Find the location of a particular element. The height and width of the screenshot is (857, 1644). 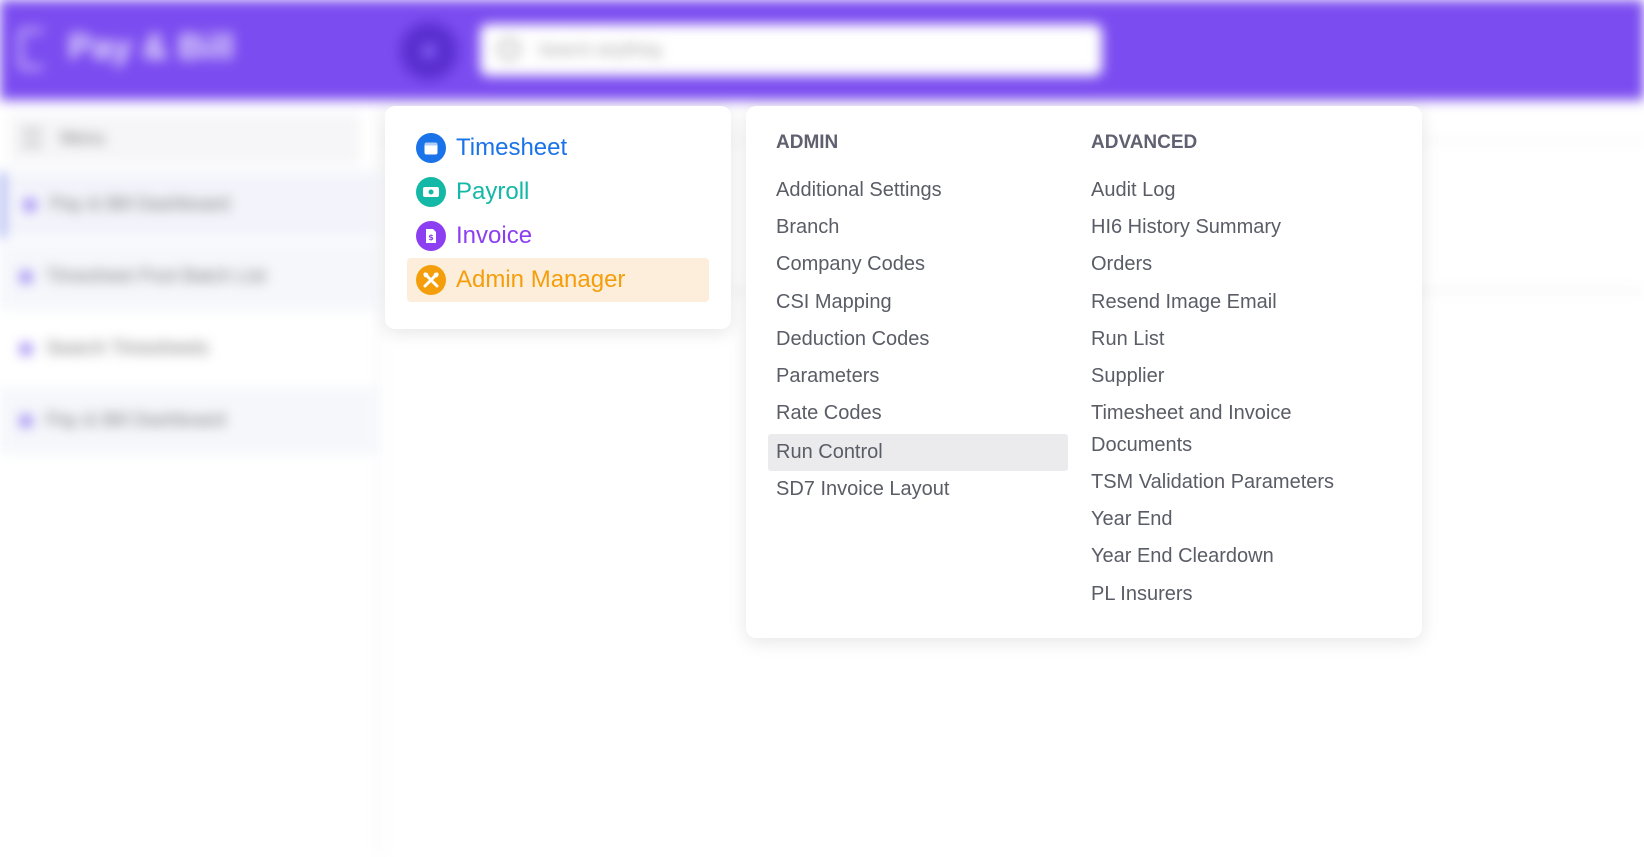

menu-item-tsm-validation-parameters: TSM Validation Parameters is located at coordinates (1212, 482).